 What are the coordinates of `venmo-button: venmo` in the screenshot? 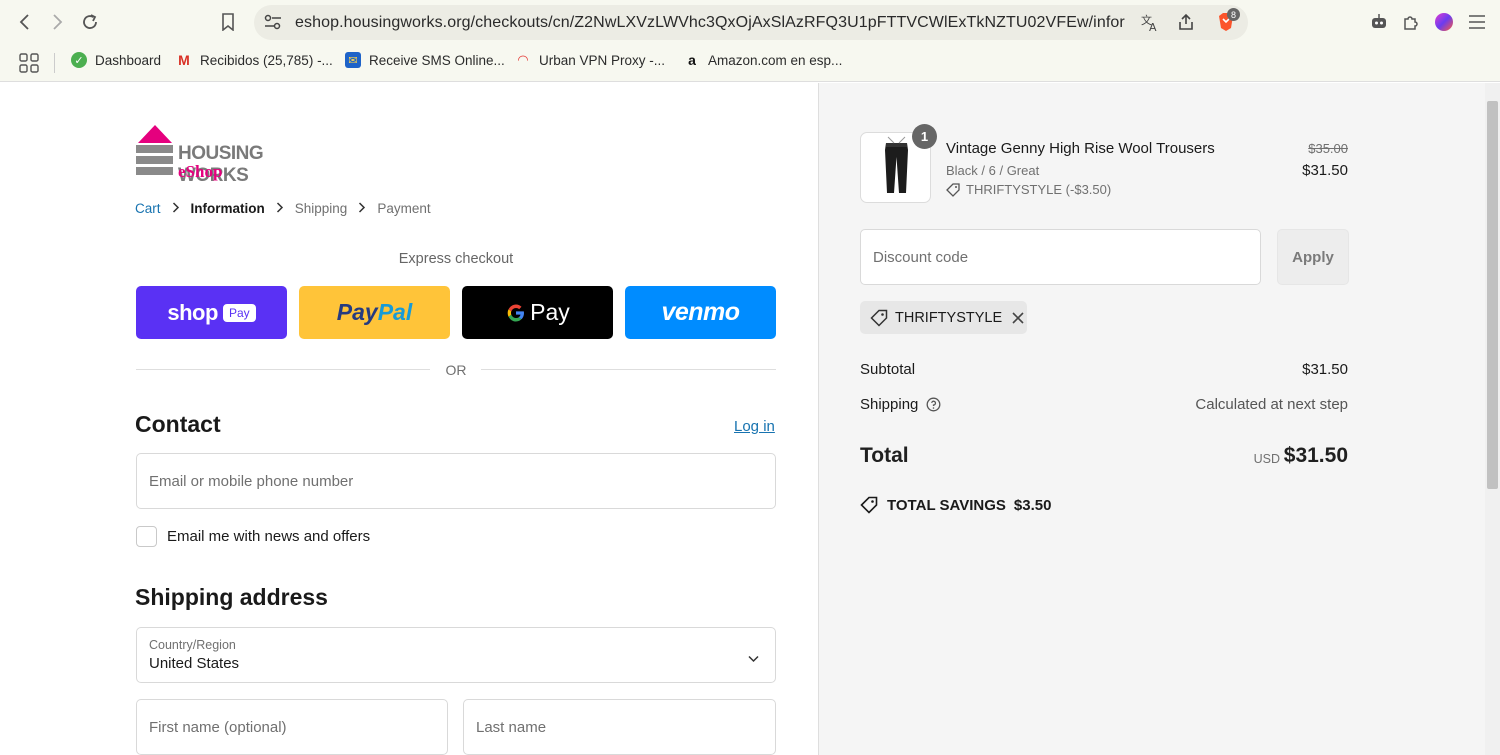 It's located at (700, 312).